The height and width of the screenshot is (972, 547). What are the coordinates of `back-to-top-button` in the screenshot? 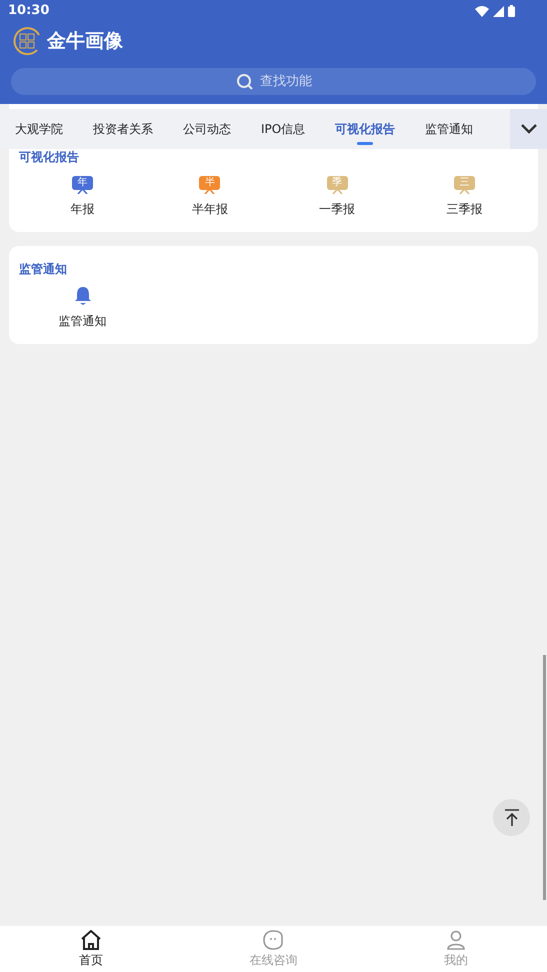 It's located at (511, 817).